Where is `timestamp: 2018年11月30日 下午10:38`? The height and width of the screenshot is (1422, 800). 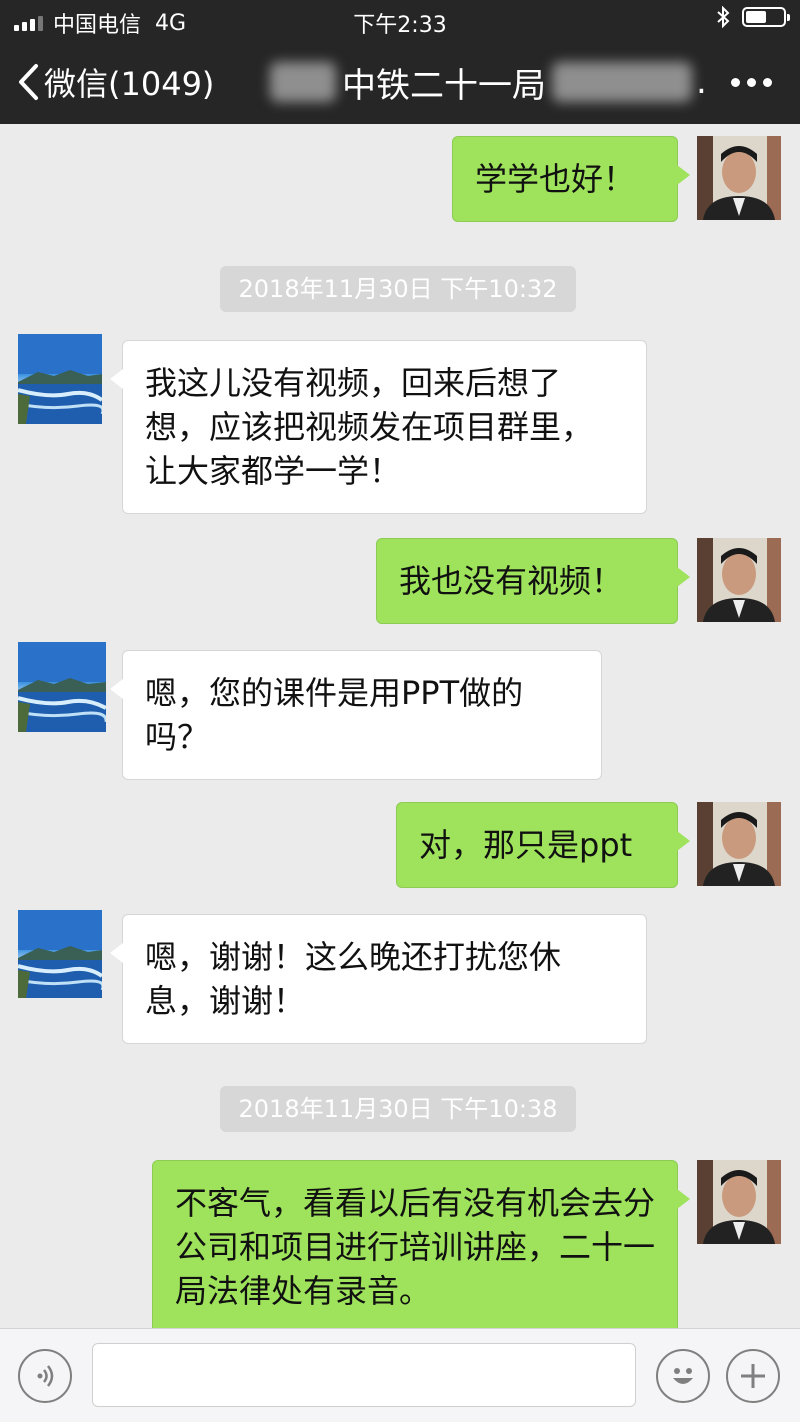
timestamp: 2018年11月30日 下午10:38 is located at coordinates (398, 1109).